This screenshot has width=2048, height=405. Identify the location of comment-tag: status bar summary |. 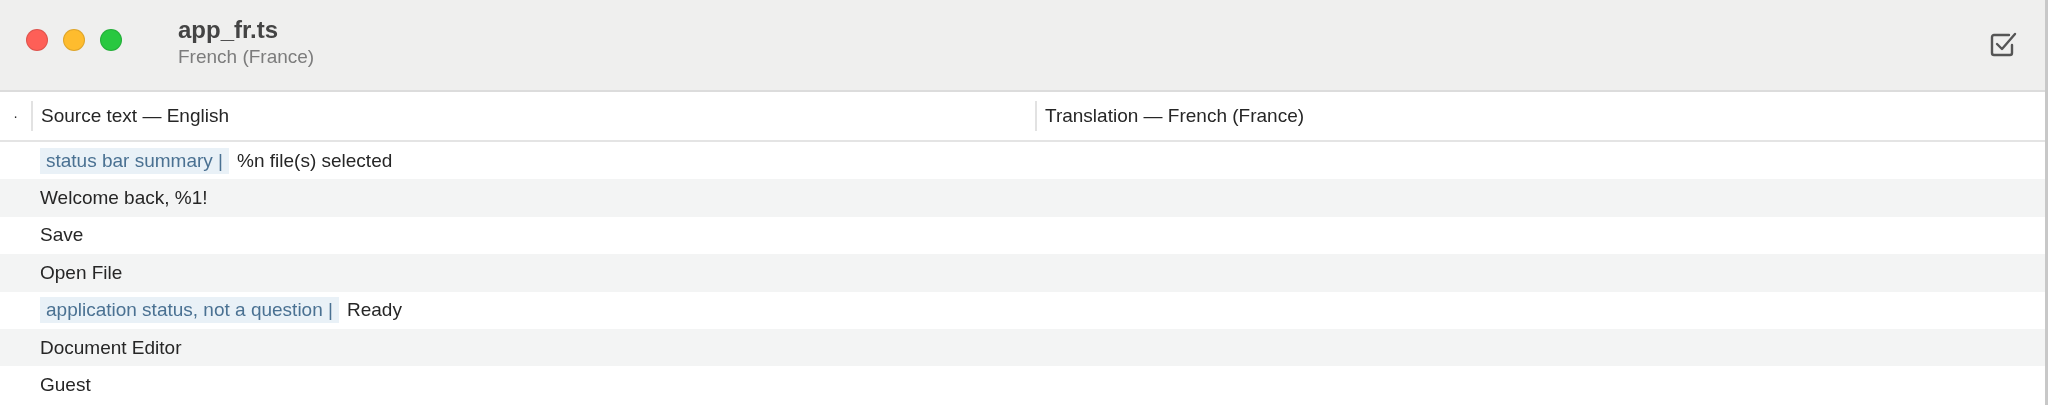
(135, 160).